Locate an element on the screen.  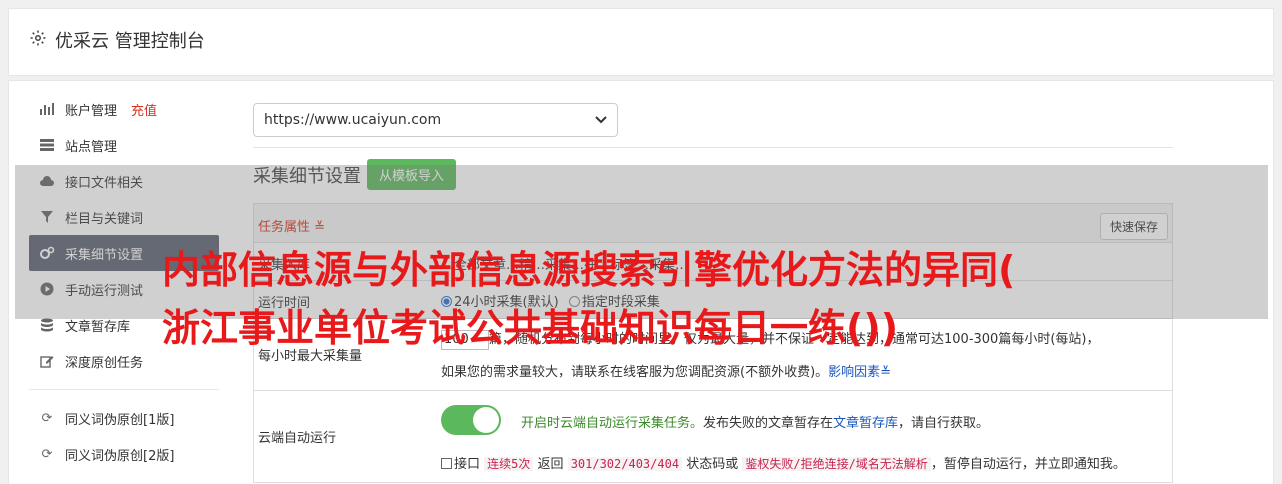
code-errors: 鉴权失败/拒绝连接/域名无法解析 is located at coordinates (836, 464).